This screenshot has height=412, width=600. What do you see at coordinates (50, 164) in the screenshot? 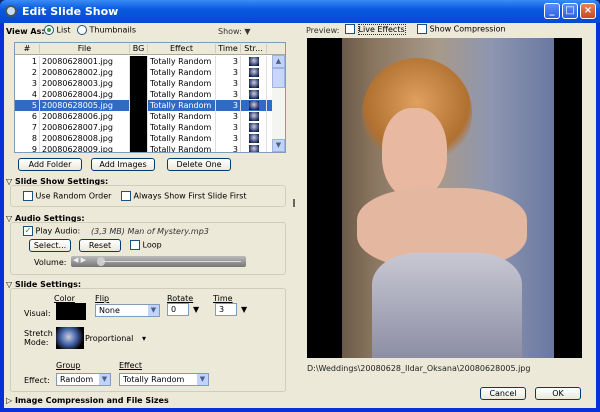
I see `add-folder-button: Add Folder` at bounding box center [50, 164].